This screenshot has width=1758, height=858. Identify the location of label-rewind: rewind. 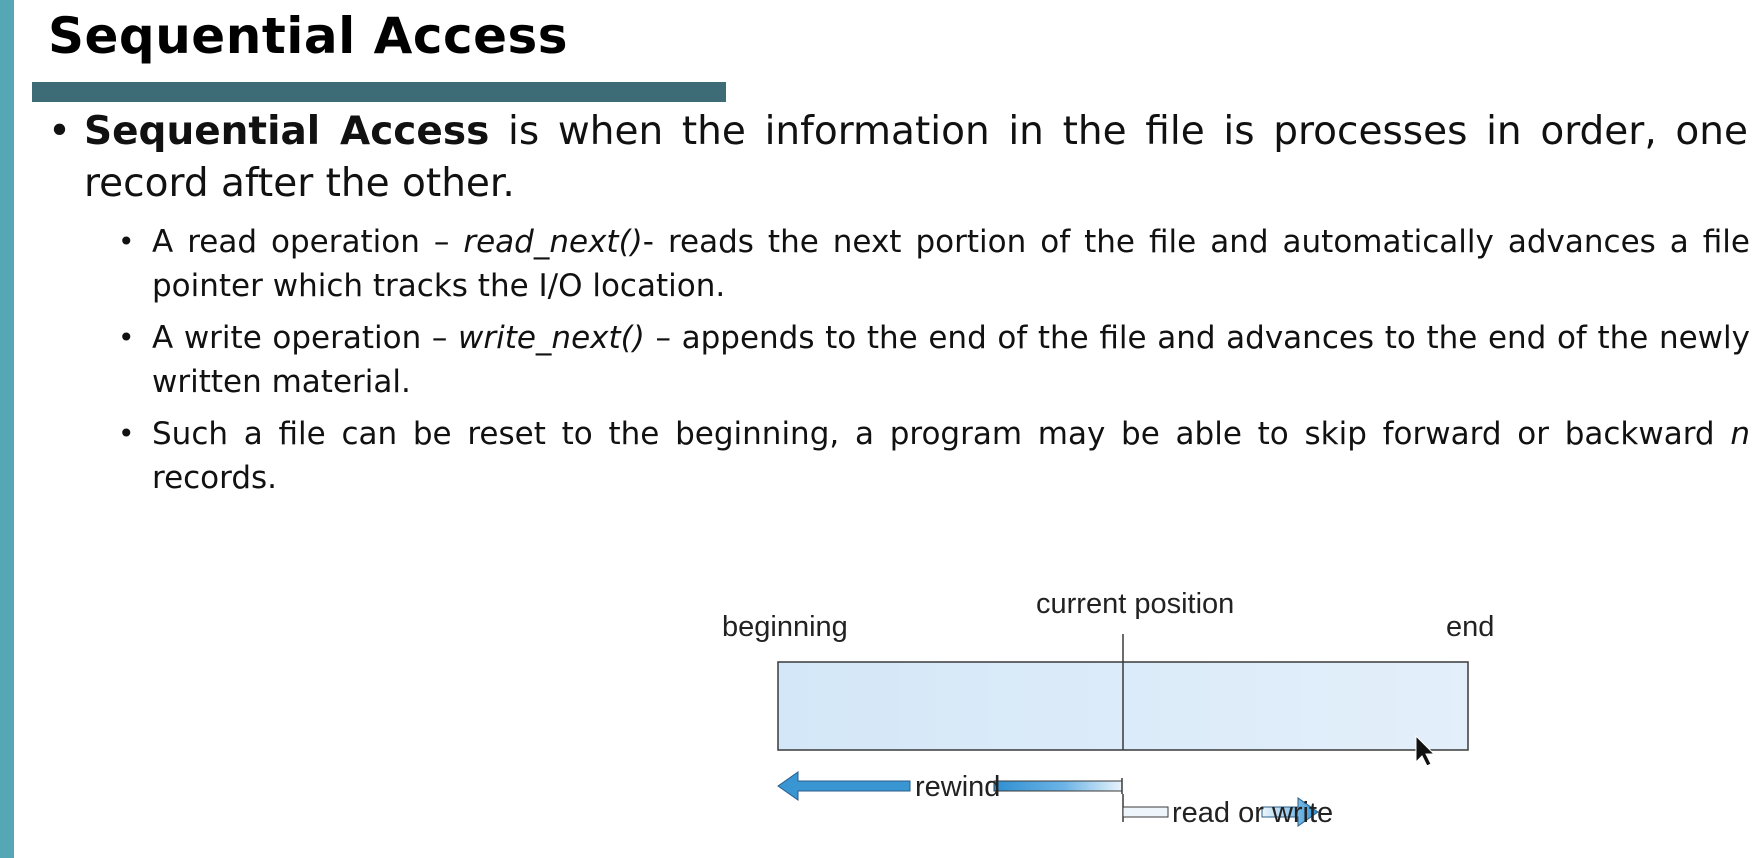
(957, 787).